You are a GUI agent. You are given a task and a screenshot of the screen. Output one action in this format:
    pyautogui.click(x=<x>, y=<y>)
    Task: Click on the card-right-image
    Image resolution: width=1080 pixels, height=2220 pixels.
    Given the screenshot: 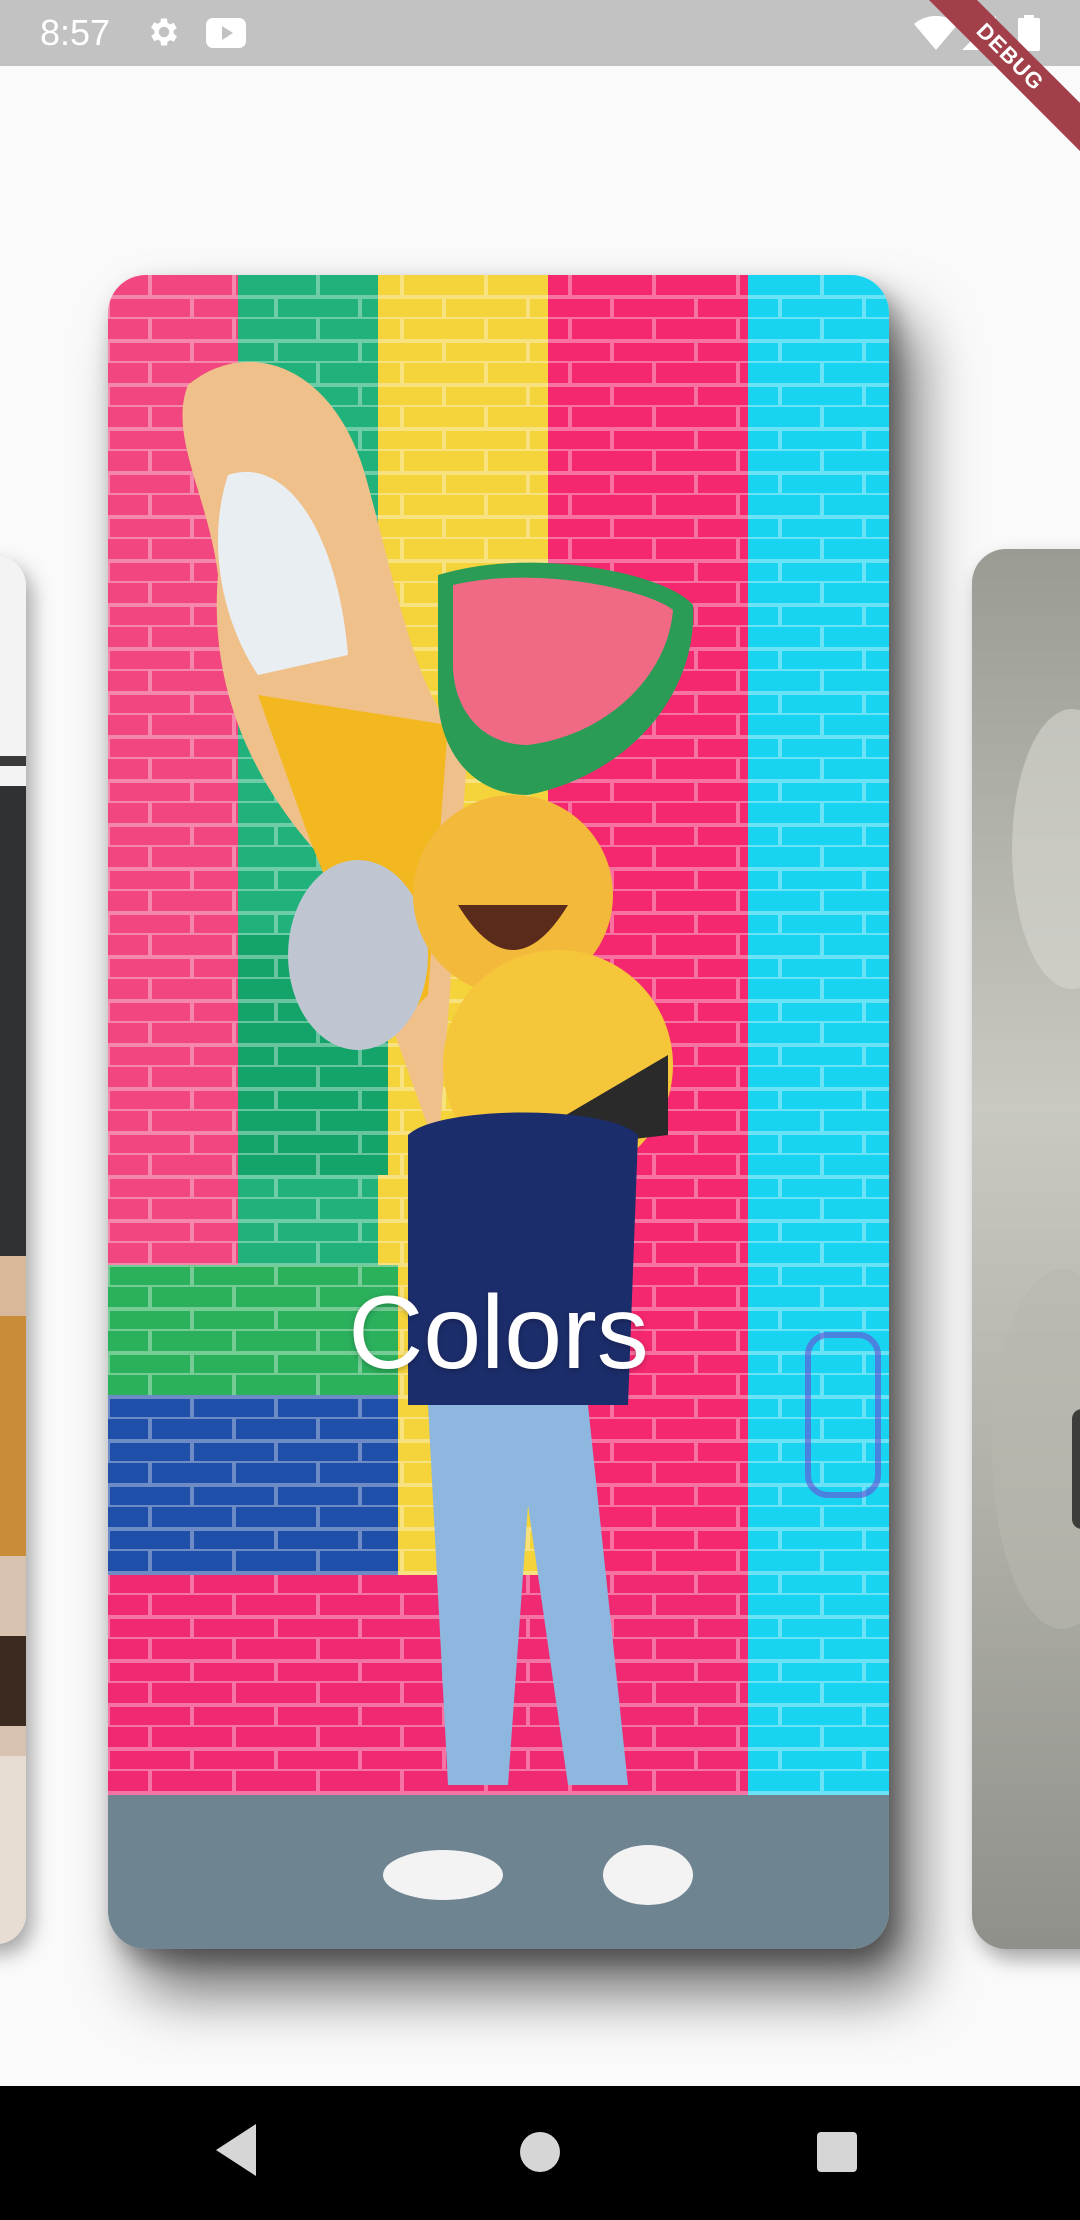 What is the action you would take?
    pyautogui.click(x=1026, y=1249)
    